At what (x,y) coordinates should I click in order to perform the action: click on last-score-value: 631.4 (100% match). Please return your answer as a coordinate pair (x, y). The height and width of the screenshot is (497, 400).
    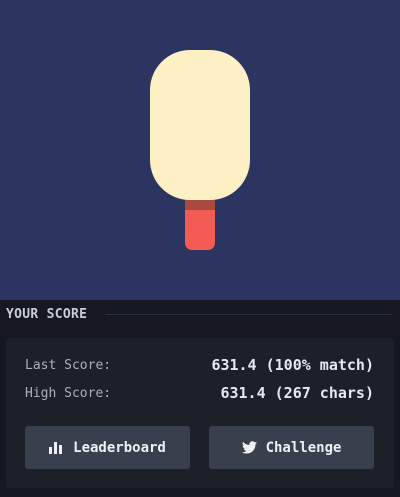
    Looking at the image, I should click on (292, 365).